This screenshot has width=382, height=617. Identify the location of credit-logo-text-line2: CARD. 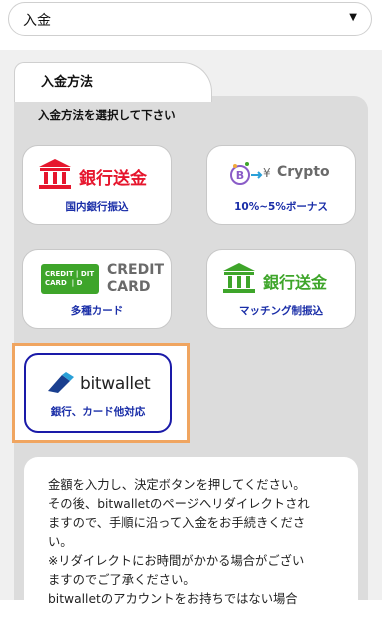
(129, 287).